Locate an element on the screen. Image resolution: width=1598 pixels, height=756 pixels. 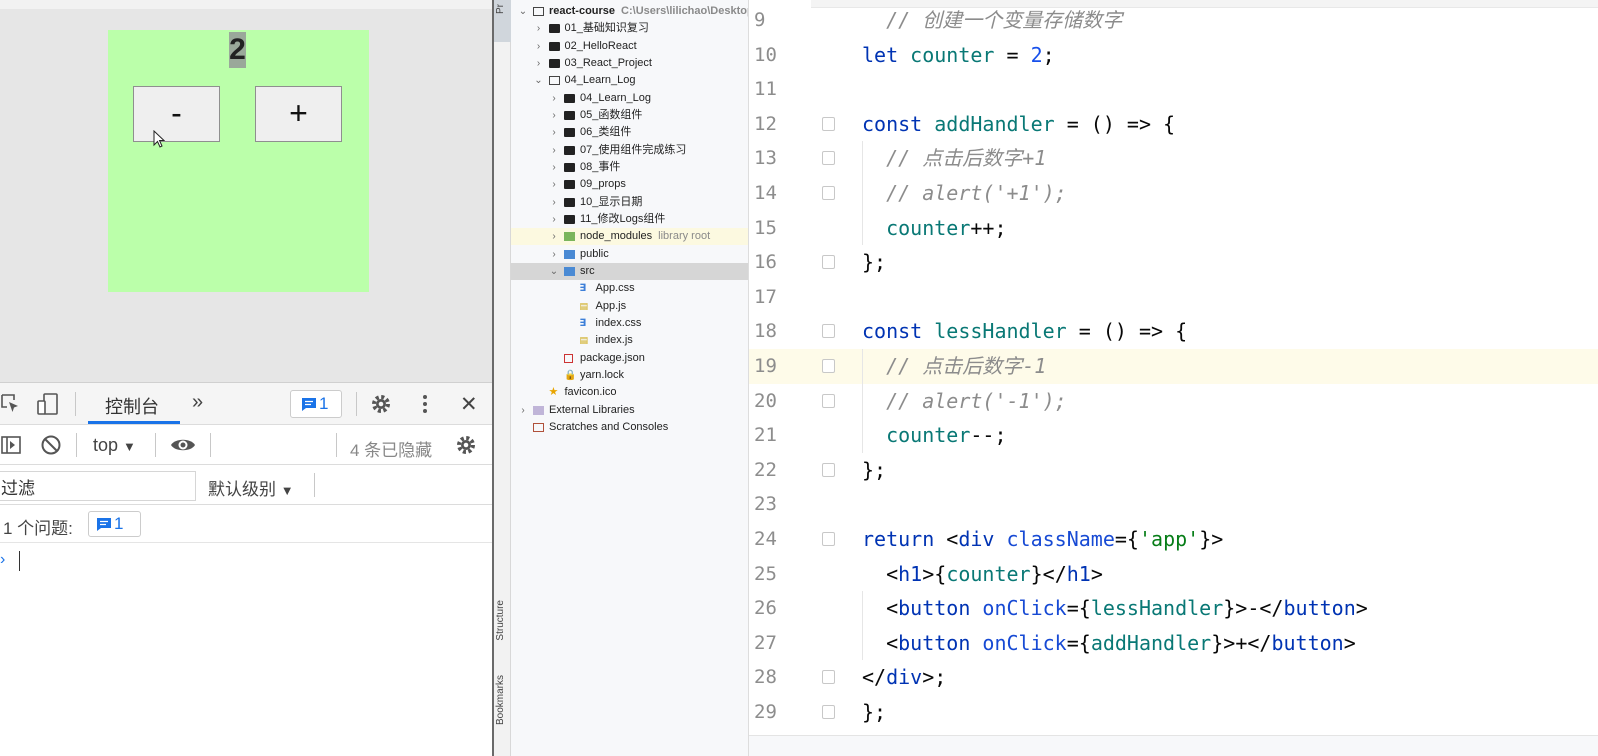
structure-tool-tab: Structure is located at coordinates (500, 620).